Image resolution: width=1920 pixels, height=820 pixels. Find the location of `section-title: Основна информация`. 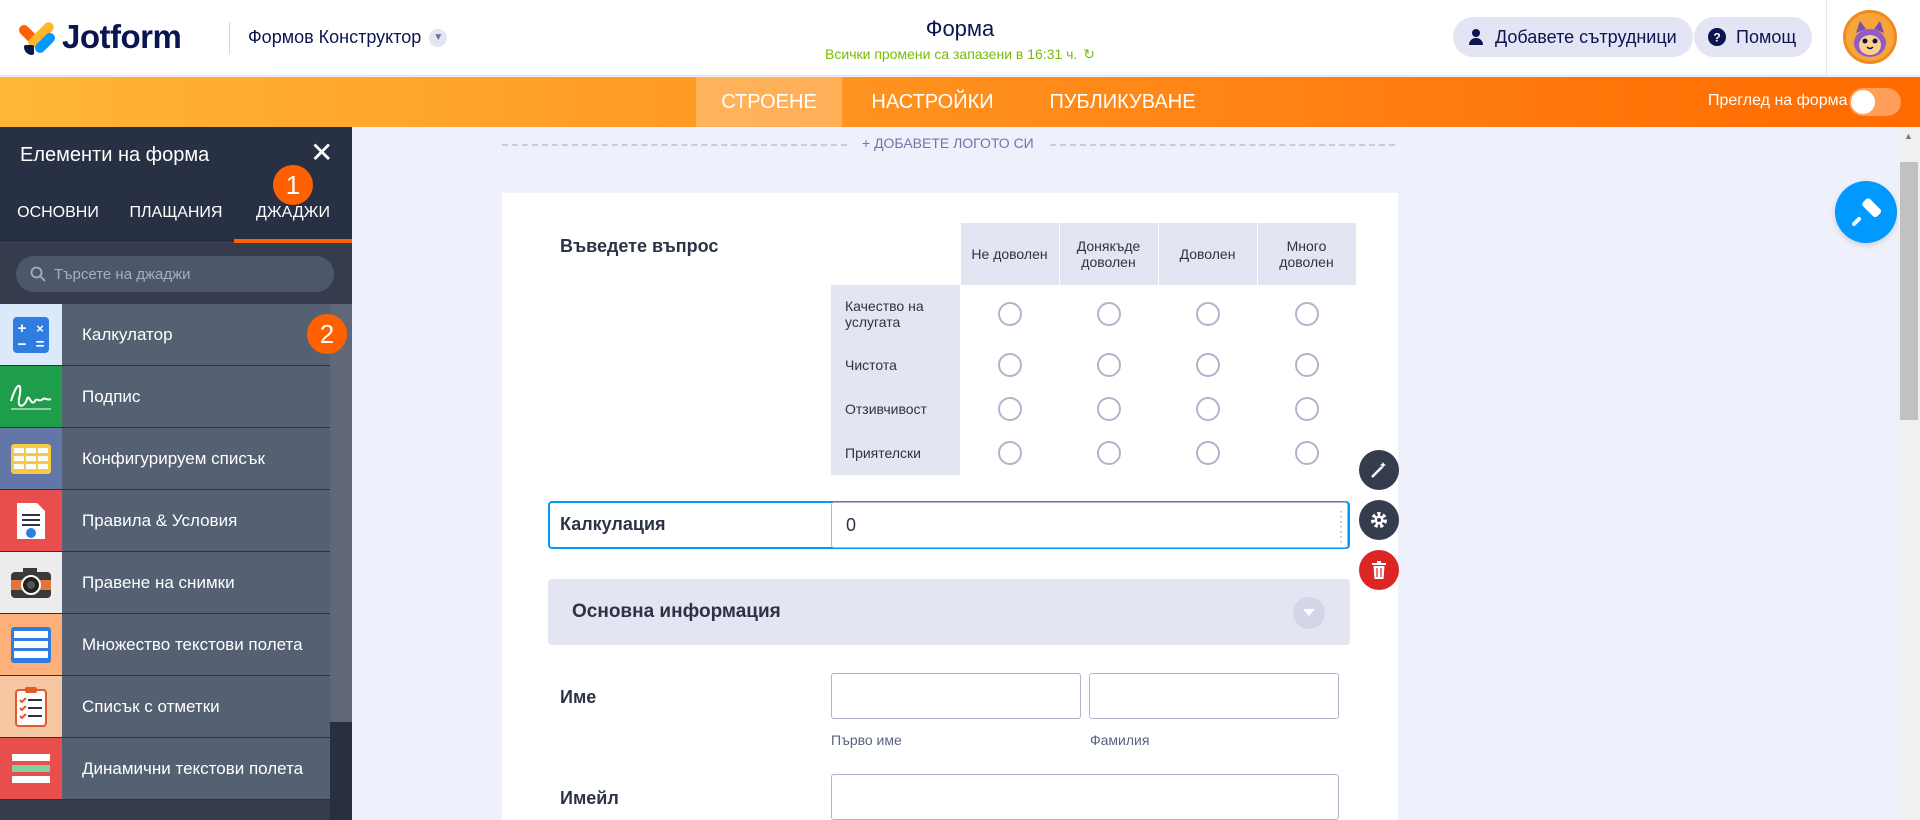

section-title: Основна информация is located at coordinates (676, 611).